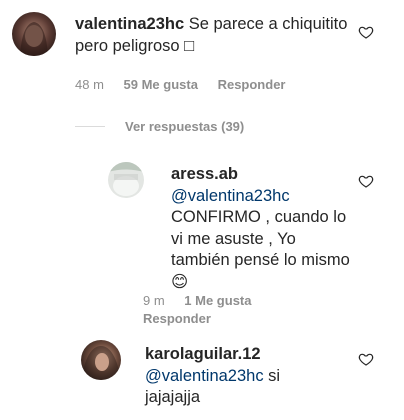  What do you see at coordinates (204, 174) in the screenshot?
I see `reply-username: aress.ab` at bounding box center [204, 174].